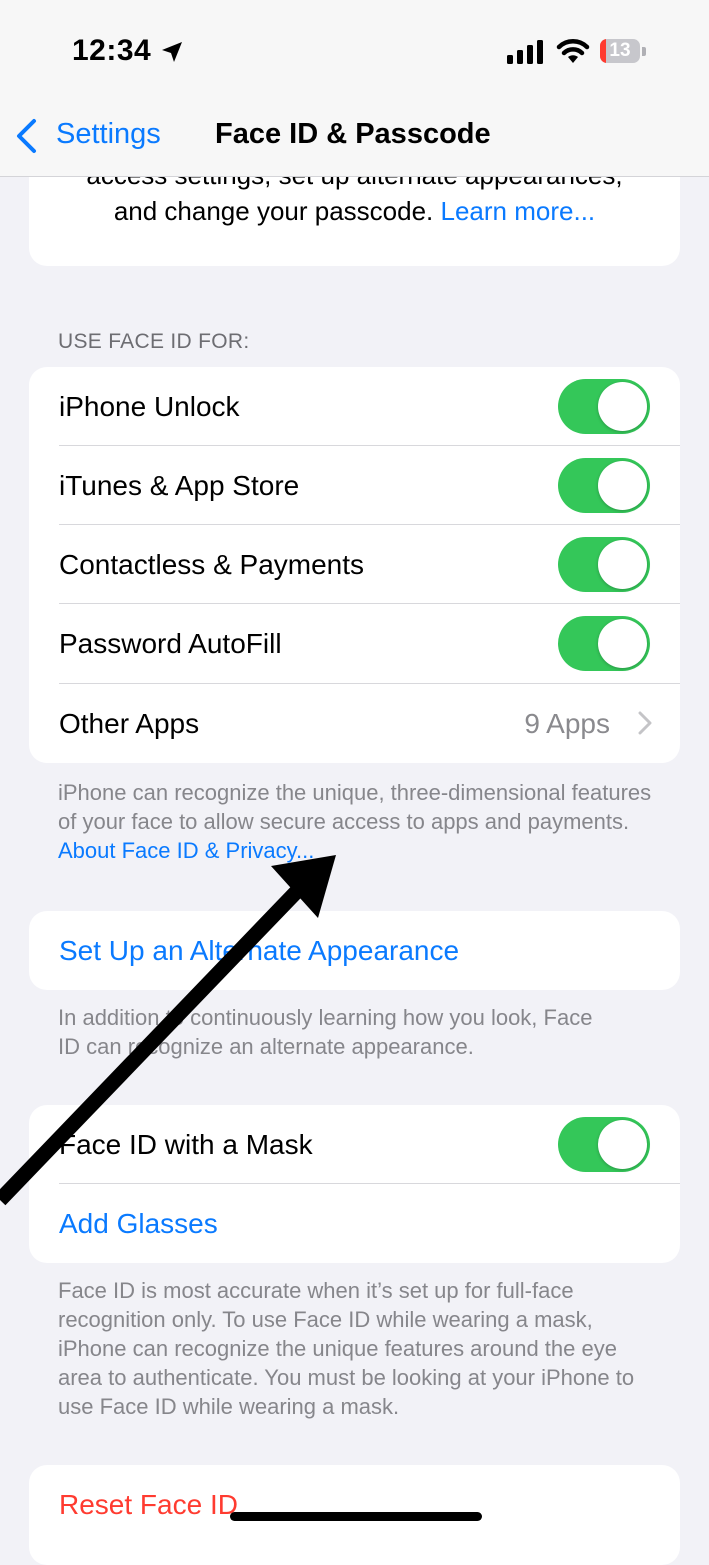  What do you see at coordinates (604, 1144) in the screenshot?
I see `face-id-mask-toggle` at bounding box center [604, 1144].